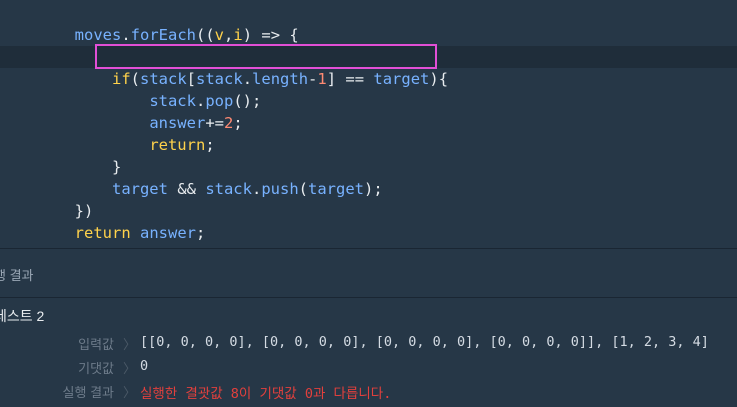 This screenshot has width=737, height=407. What do you see at coordinates (196, 123) in the screenshot?
I see `code-line: answer+=2;` at bounding box center [196, 123].